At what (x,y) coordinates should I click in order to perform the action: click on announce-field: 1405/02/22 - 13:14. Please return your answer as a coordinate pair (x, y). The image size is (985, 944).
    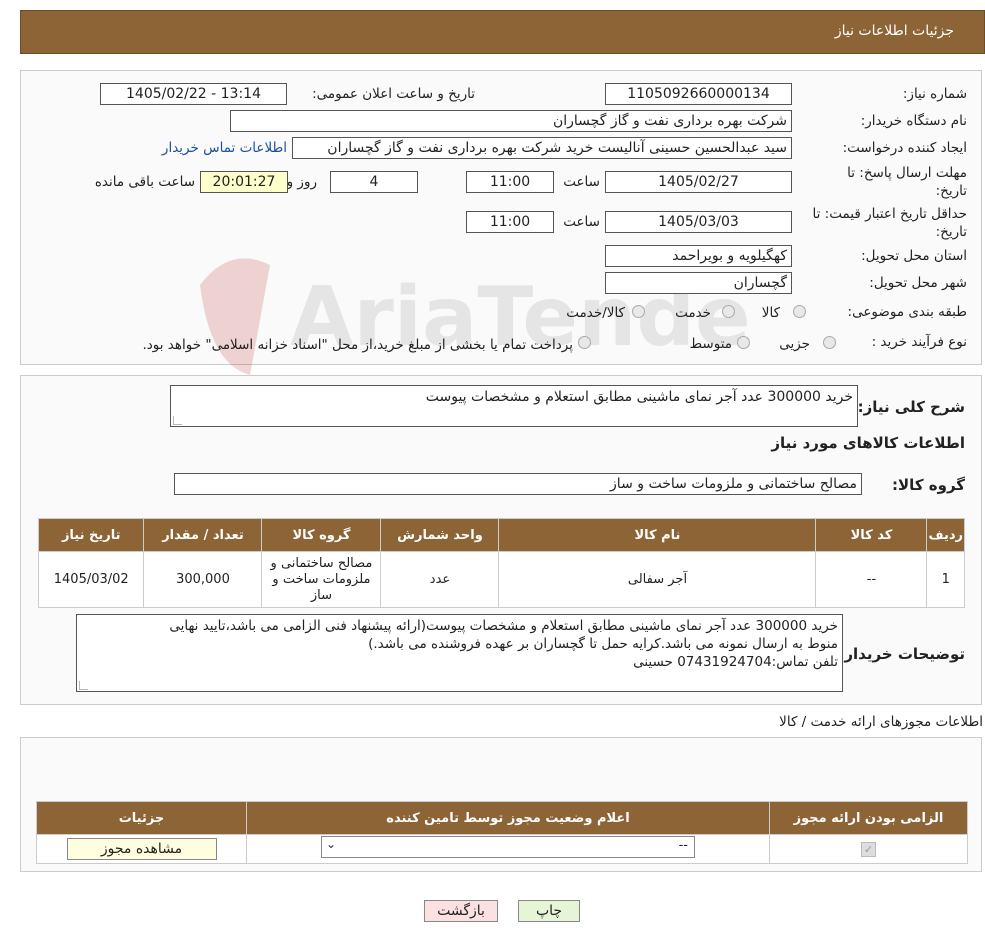
    Looking at the image, I should click on (193, 94).